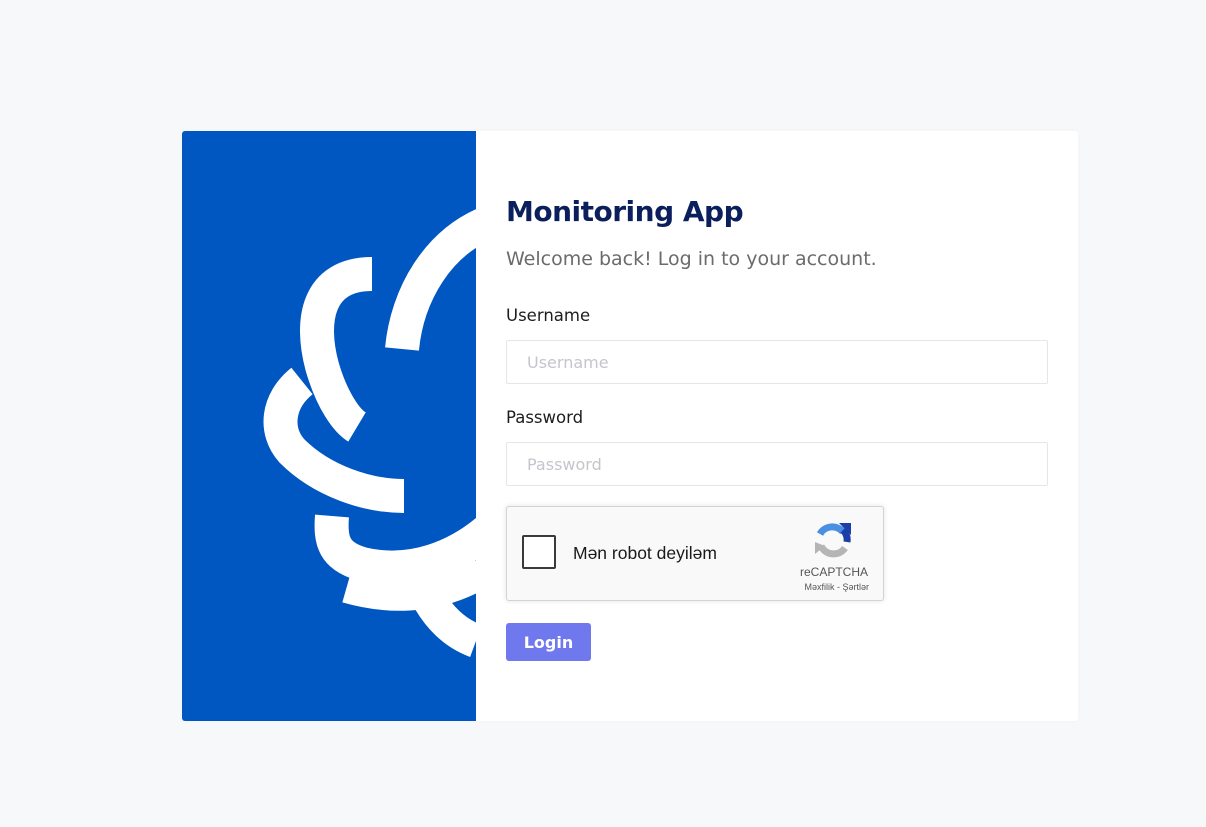  What do you see at coordinates (833, 572) in the screenshot?
I see `recaptcha-brand: reCAPTCHA` at bounding box center [833, 572].